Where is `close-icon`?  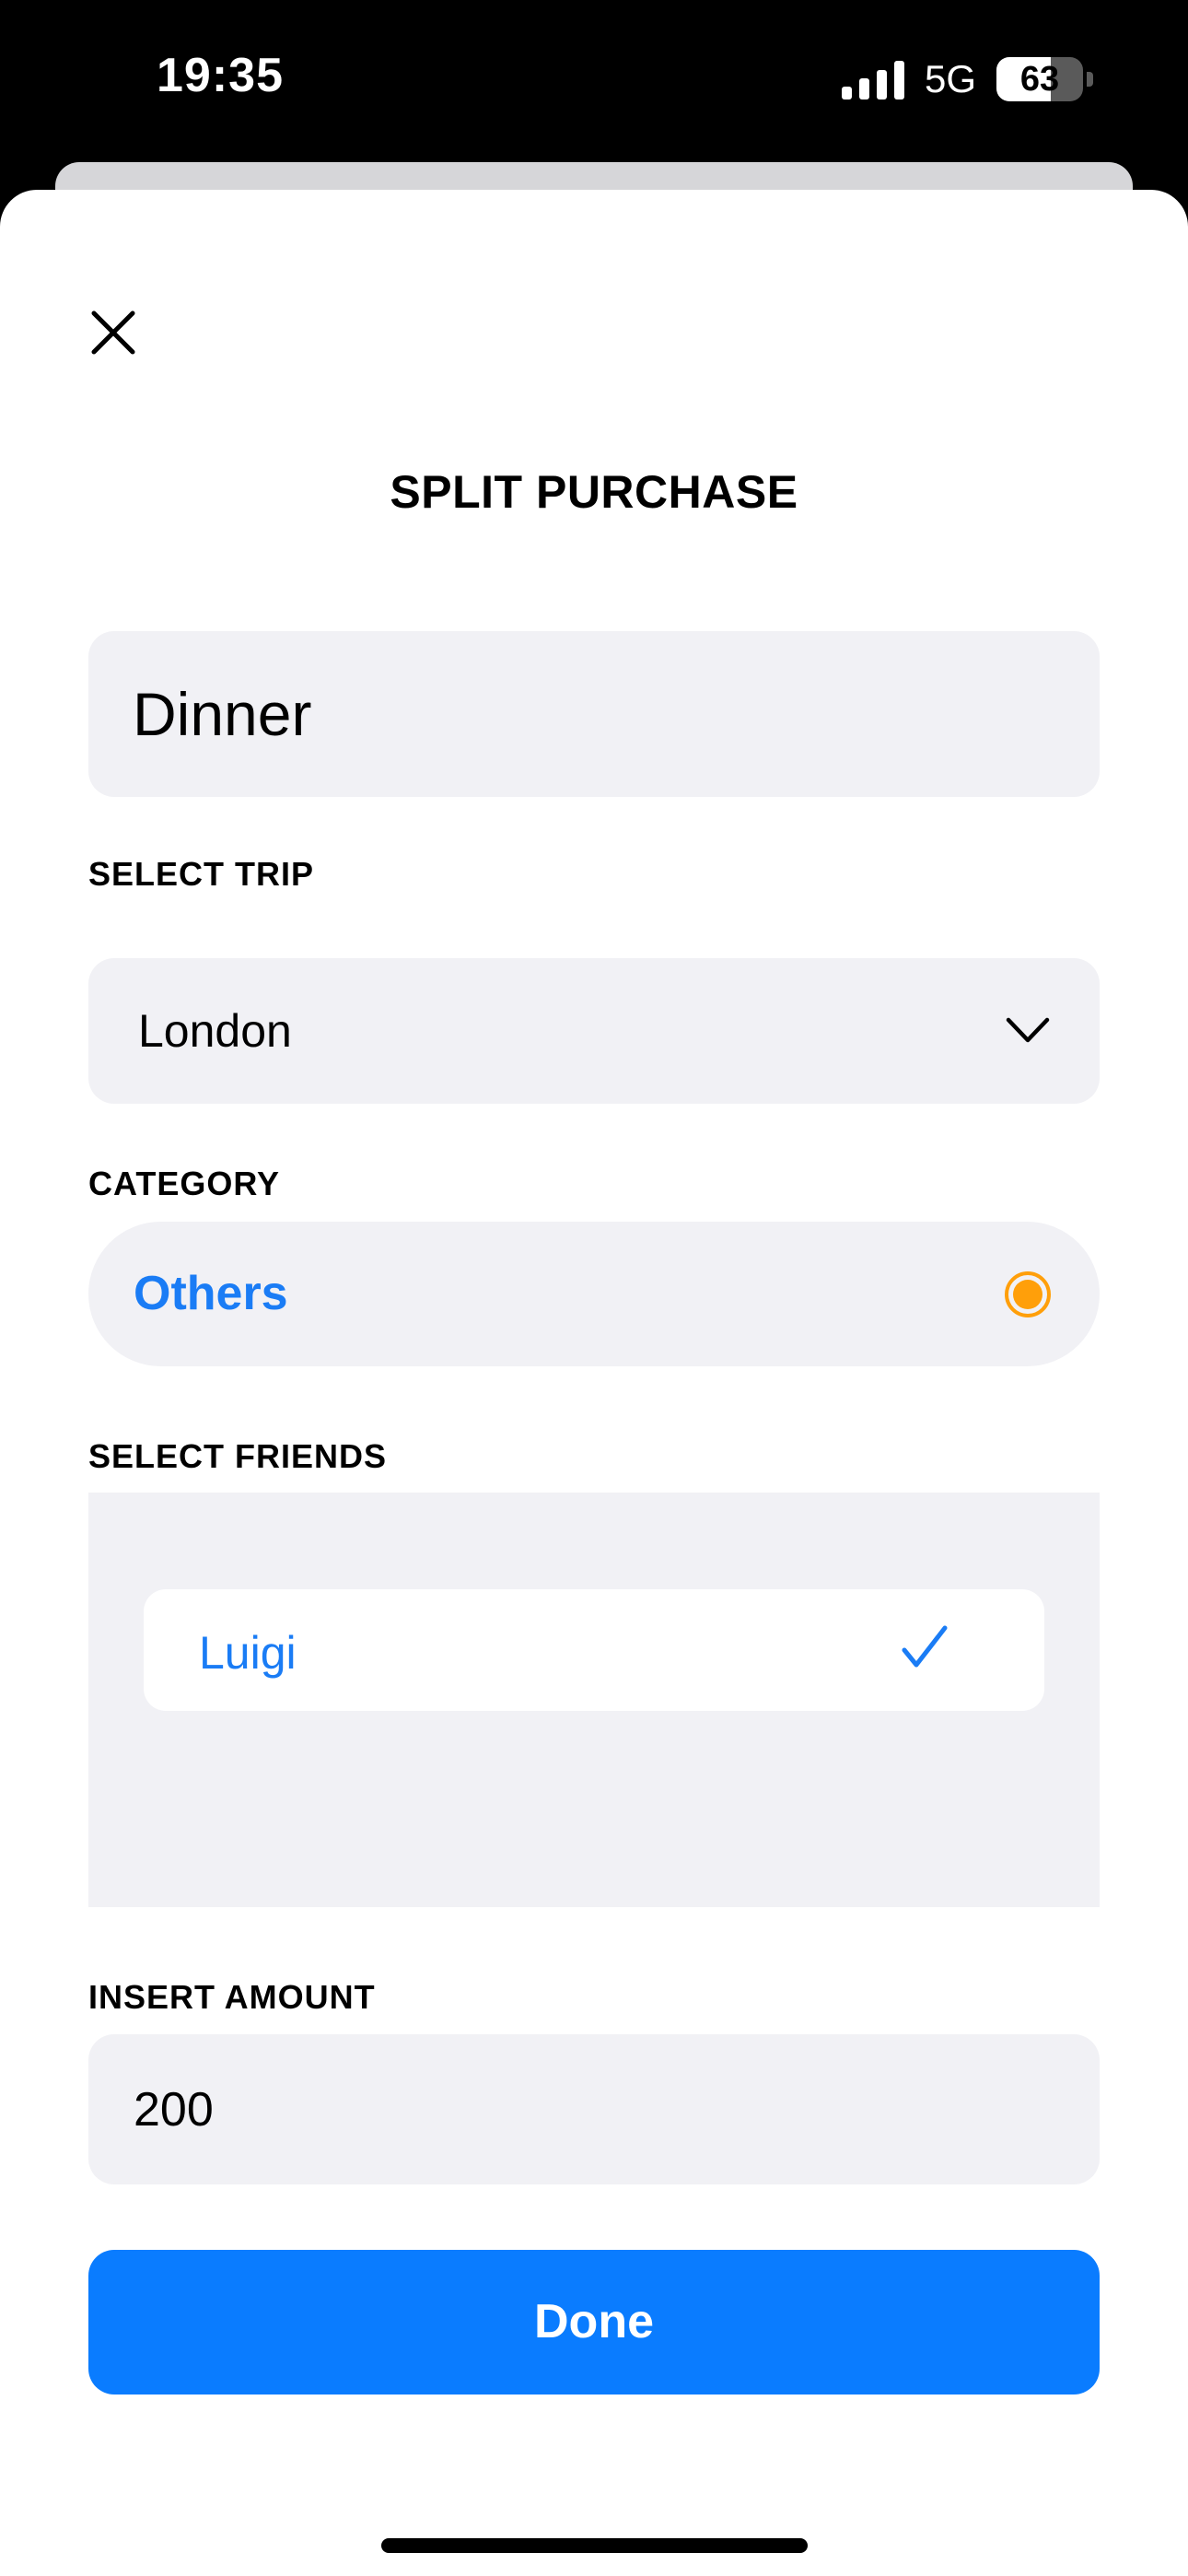 close-icon is located at coordinates (113, 332).